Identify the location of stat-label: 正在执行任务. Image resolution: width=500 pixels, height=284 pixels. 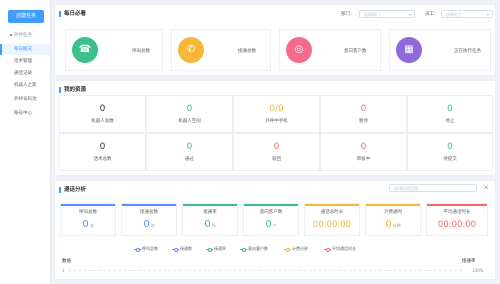
(467, 51).